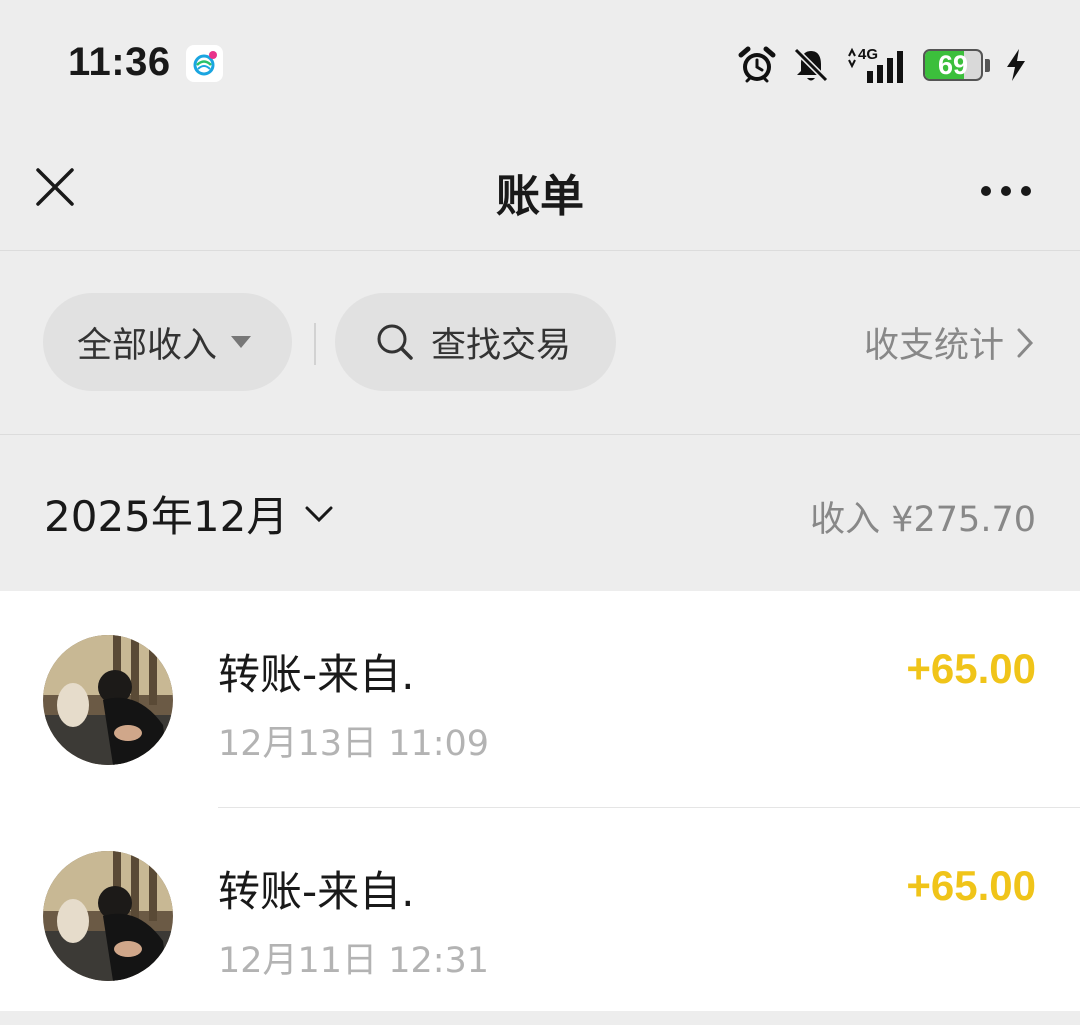 This screenshot has height=1025, width=1080. I want to click on status-time: 11:36, so click(119, 62).